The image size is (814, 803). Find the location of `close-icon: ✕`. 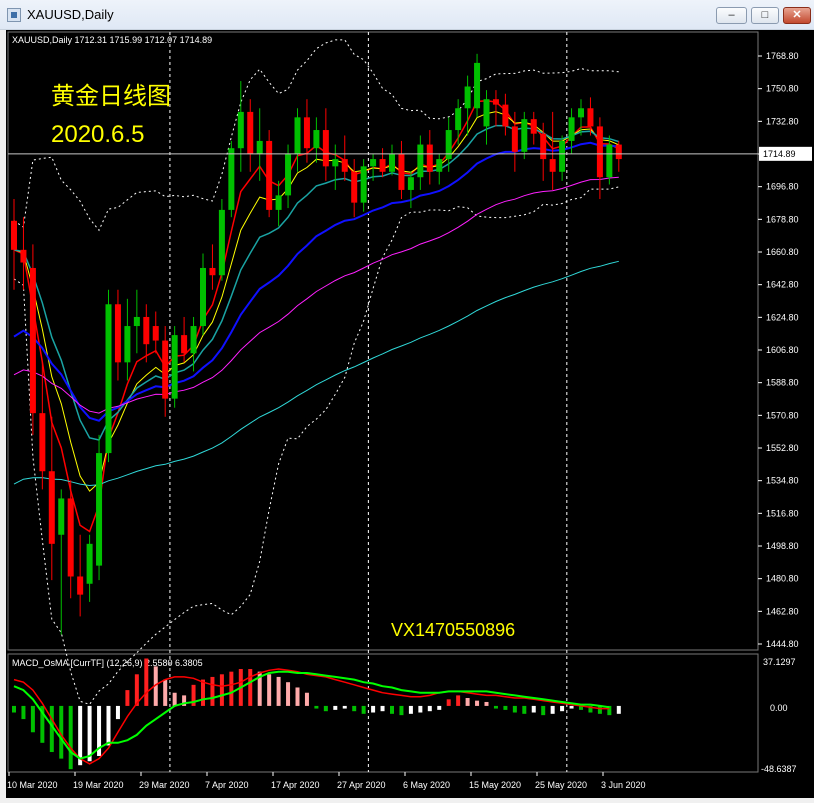

close-icon: ✕ is located at coordinates (797, 15).